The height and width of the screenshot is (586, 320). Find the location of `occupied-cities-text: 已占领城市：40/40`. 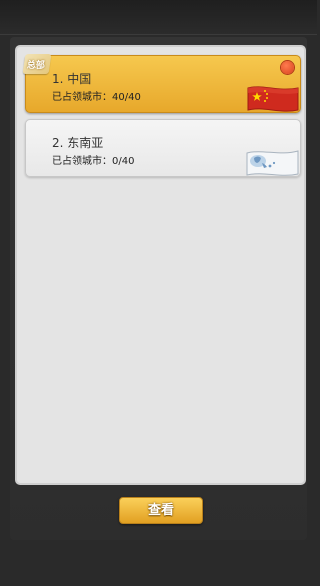

occupied-cities-text: 已占领城市：40/40 is located at coordinates (96, 97).